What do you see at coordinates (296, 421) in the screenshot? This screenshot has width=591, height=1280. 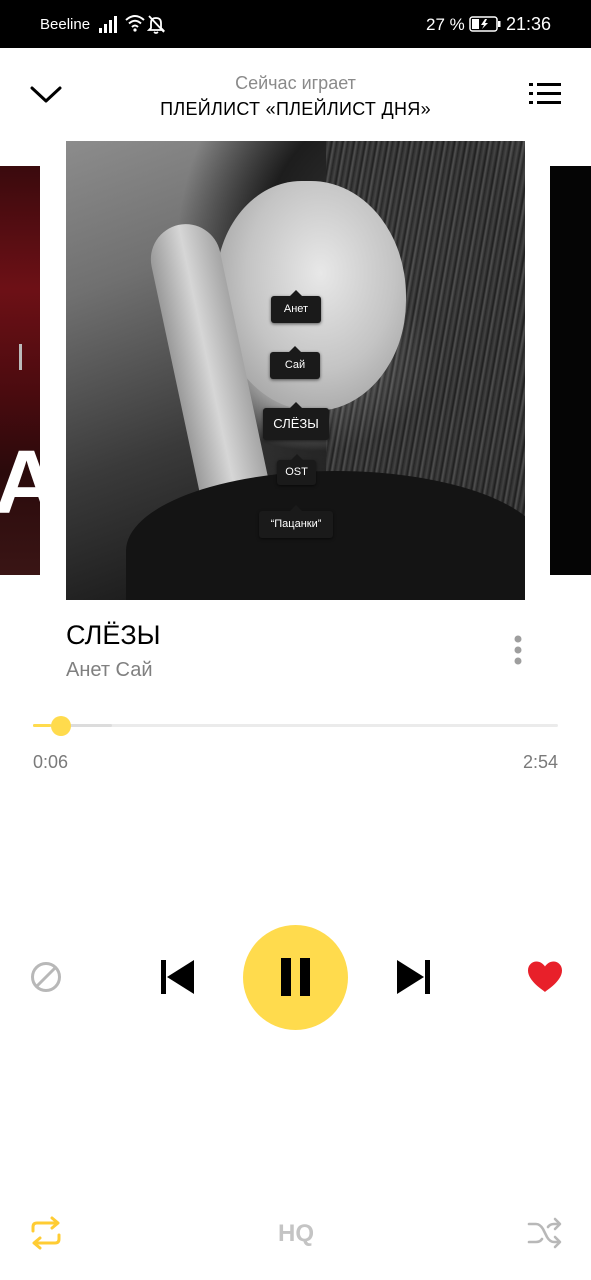 I see `cover-tag: СЛЁЗЫ` at bounding box center [296, 421].